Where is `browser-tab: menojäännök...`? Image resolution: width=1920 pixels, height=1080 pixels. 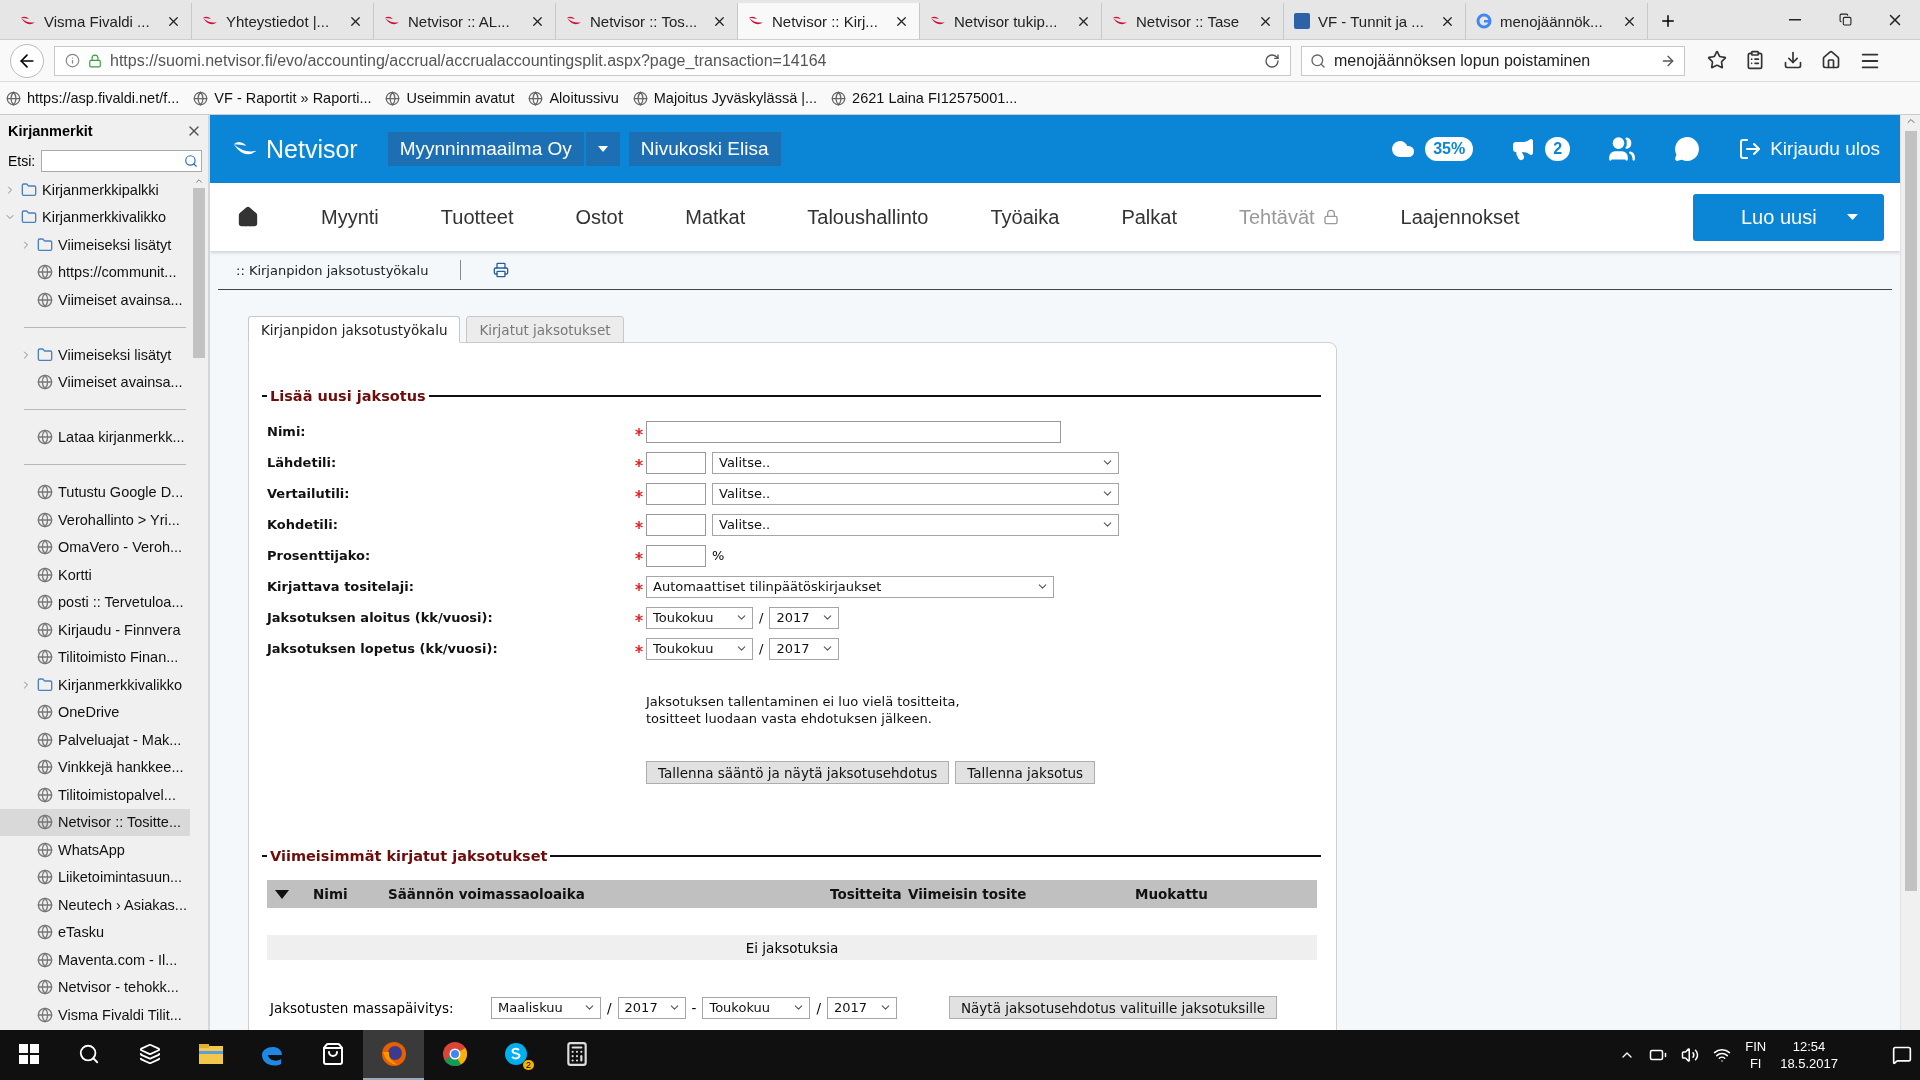
browser-tab: menojäännök... is located at coordinates (1557, 21).